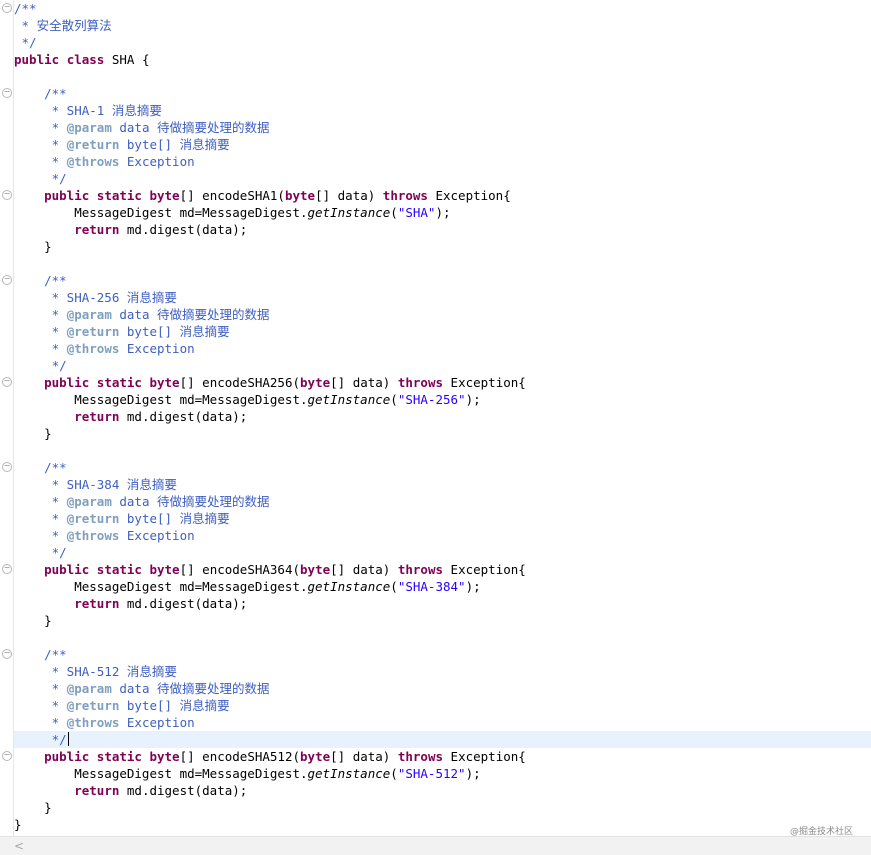  What do you see at coordinates (183, 790) in the screenshot?
I see `code-token: md.digest(data);` at bounding box center [183, 790].